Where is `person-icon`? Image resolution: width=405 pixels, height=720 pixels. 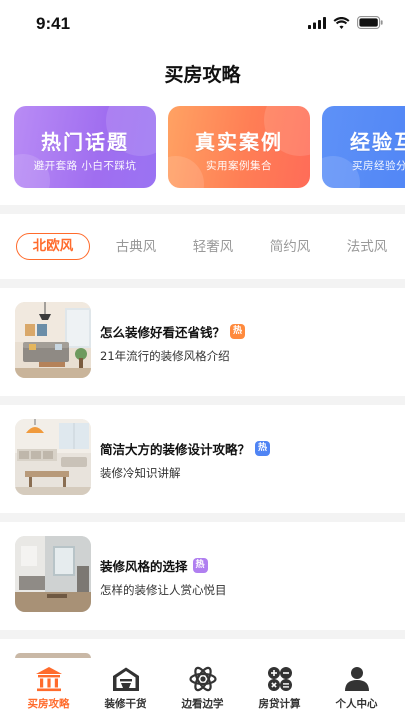
person-icon is located at coordinates (356, 679).